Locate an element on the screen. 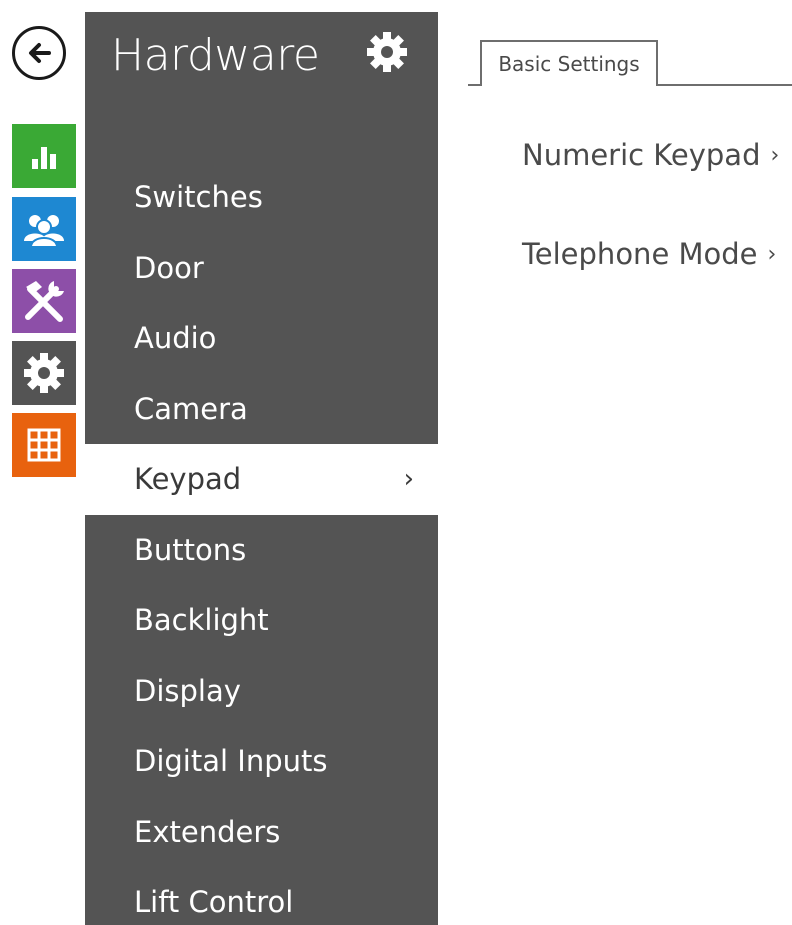 This screenshot has height=925, width=792. menu-item-label: Buttons is located at coordinates (190, 549).